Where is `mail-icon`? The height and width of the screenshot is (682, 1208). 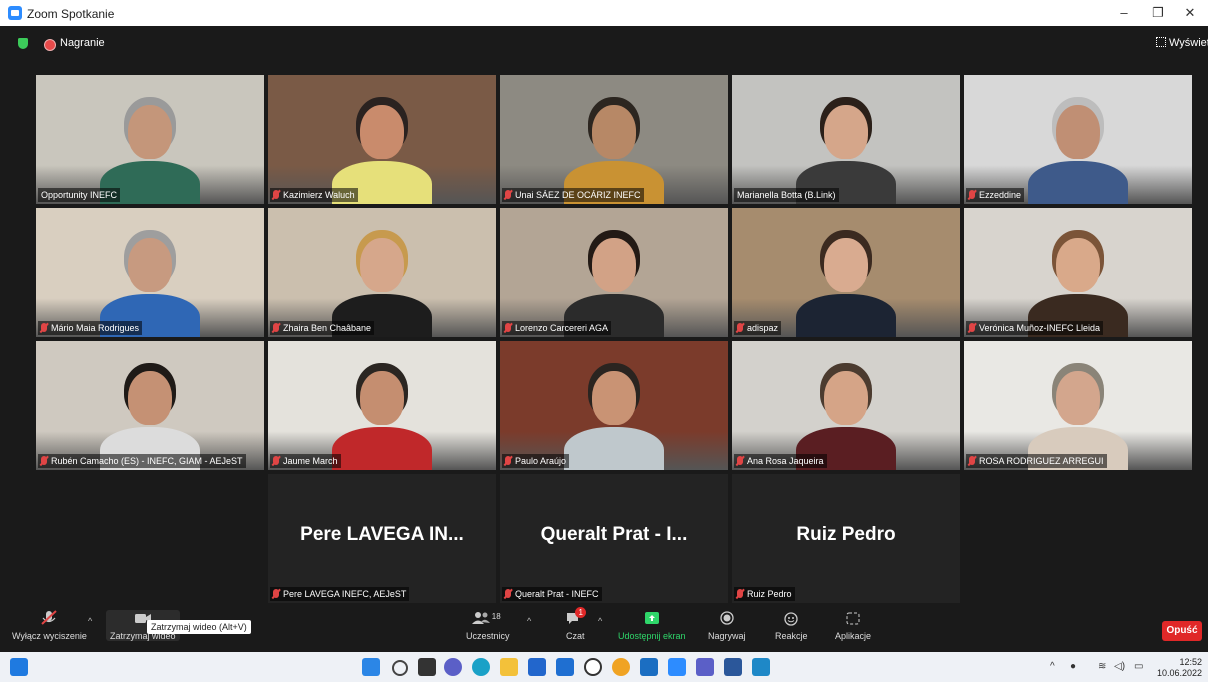
mail-icon is located at coordinates (565, 667).